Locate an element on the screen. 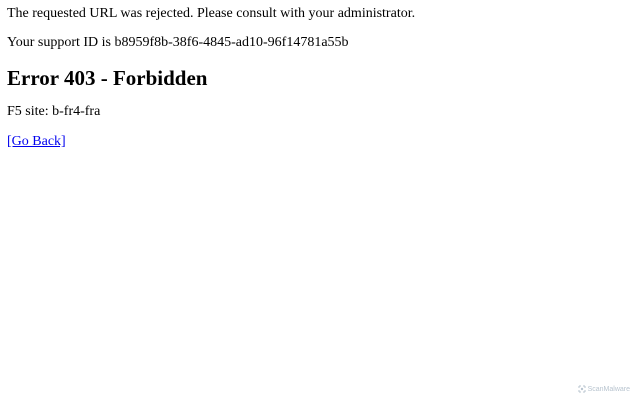 The width and height of the screenshot is (640, 404). go-back-link: [Go Back] is located at coordinates (36, 142).